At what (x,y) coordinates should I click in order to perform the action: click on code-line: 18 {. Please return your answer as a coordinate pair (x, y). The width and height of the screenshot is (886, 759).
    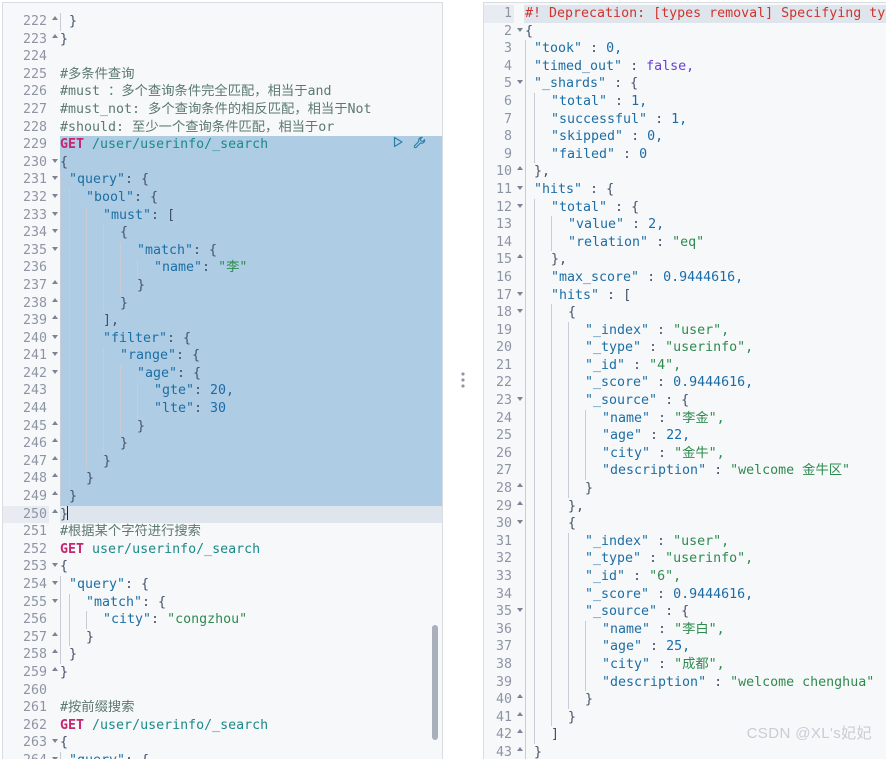
    Looking at the image, I should click on (685, 313).